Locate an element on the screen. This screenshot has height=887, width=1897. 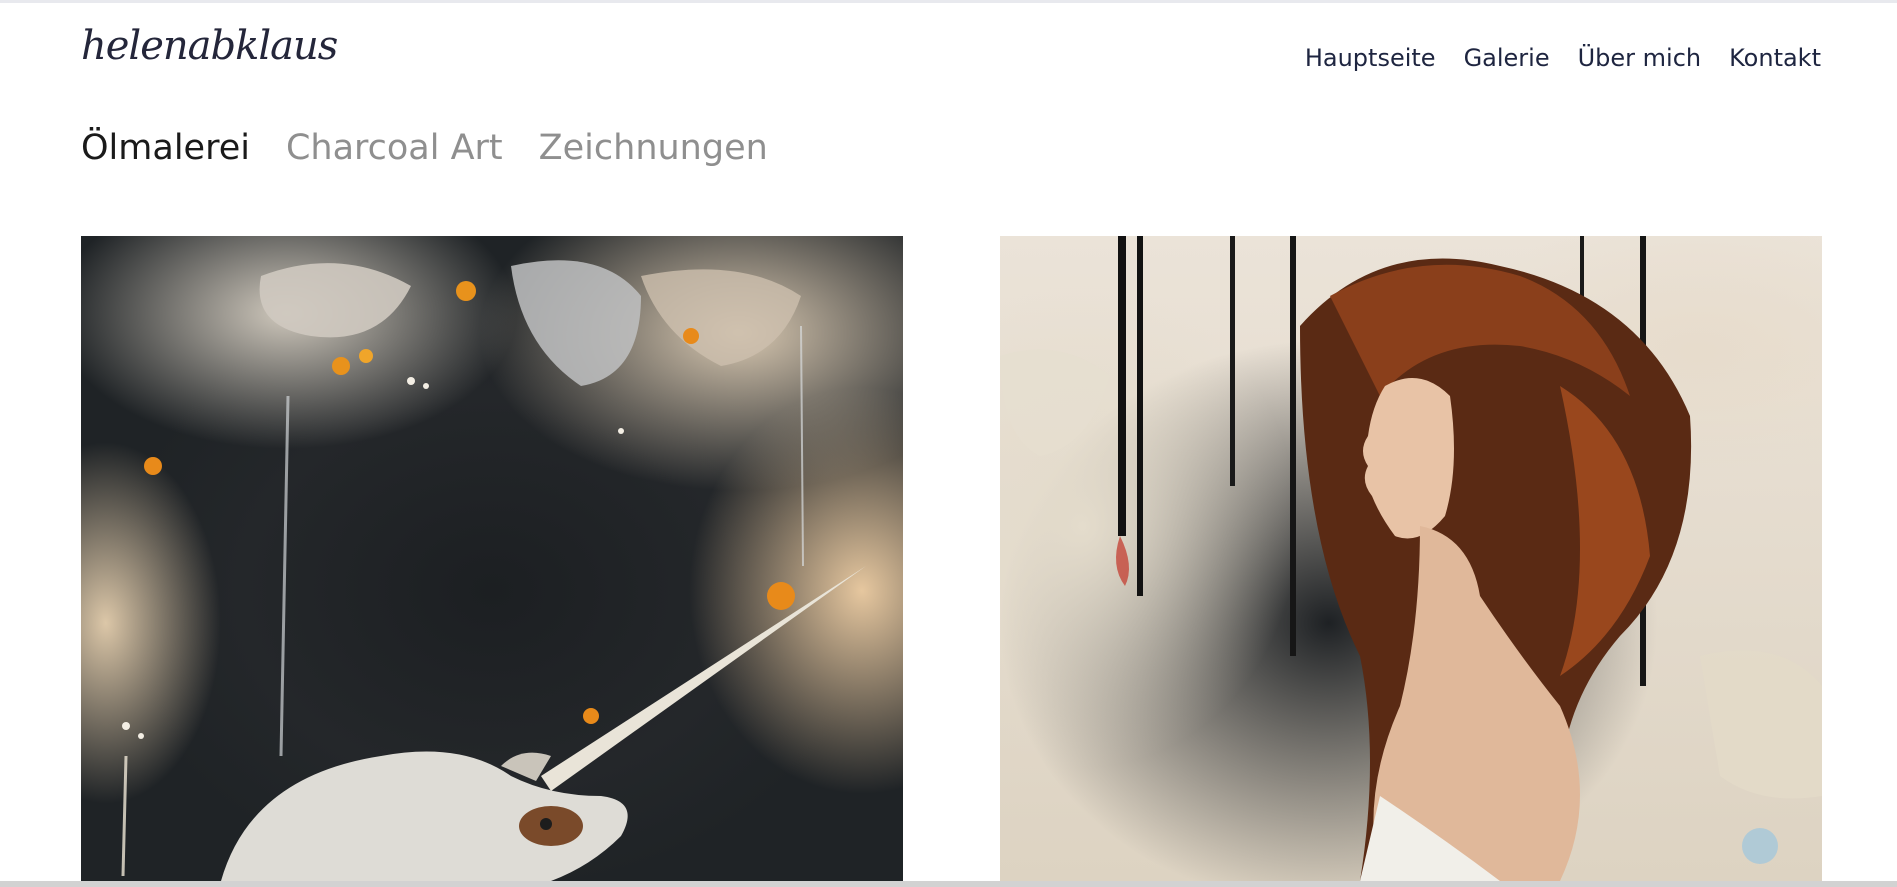
nav-item-ueber-mich: Über mich is located at coordinates (1640, 58).